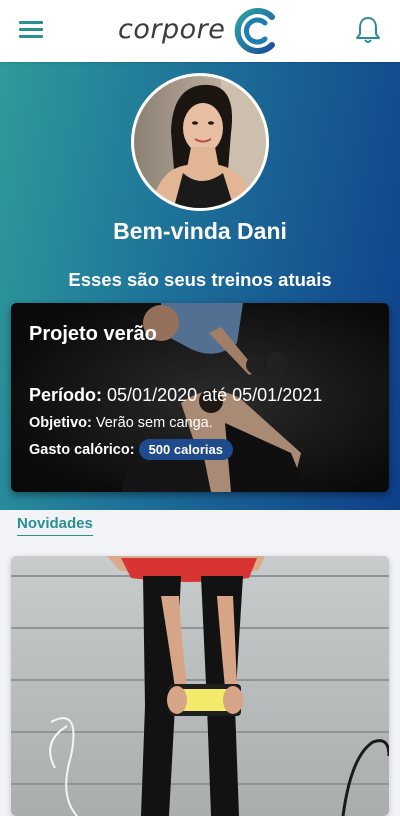  What do you see at coordinates (82, 449) in the screenshot?
I see `calories-label: Gasto calórico:` at bounding box center [82, 449].